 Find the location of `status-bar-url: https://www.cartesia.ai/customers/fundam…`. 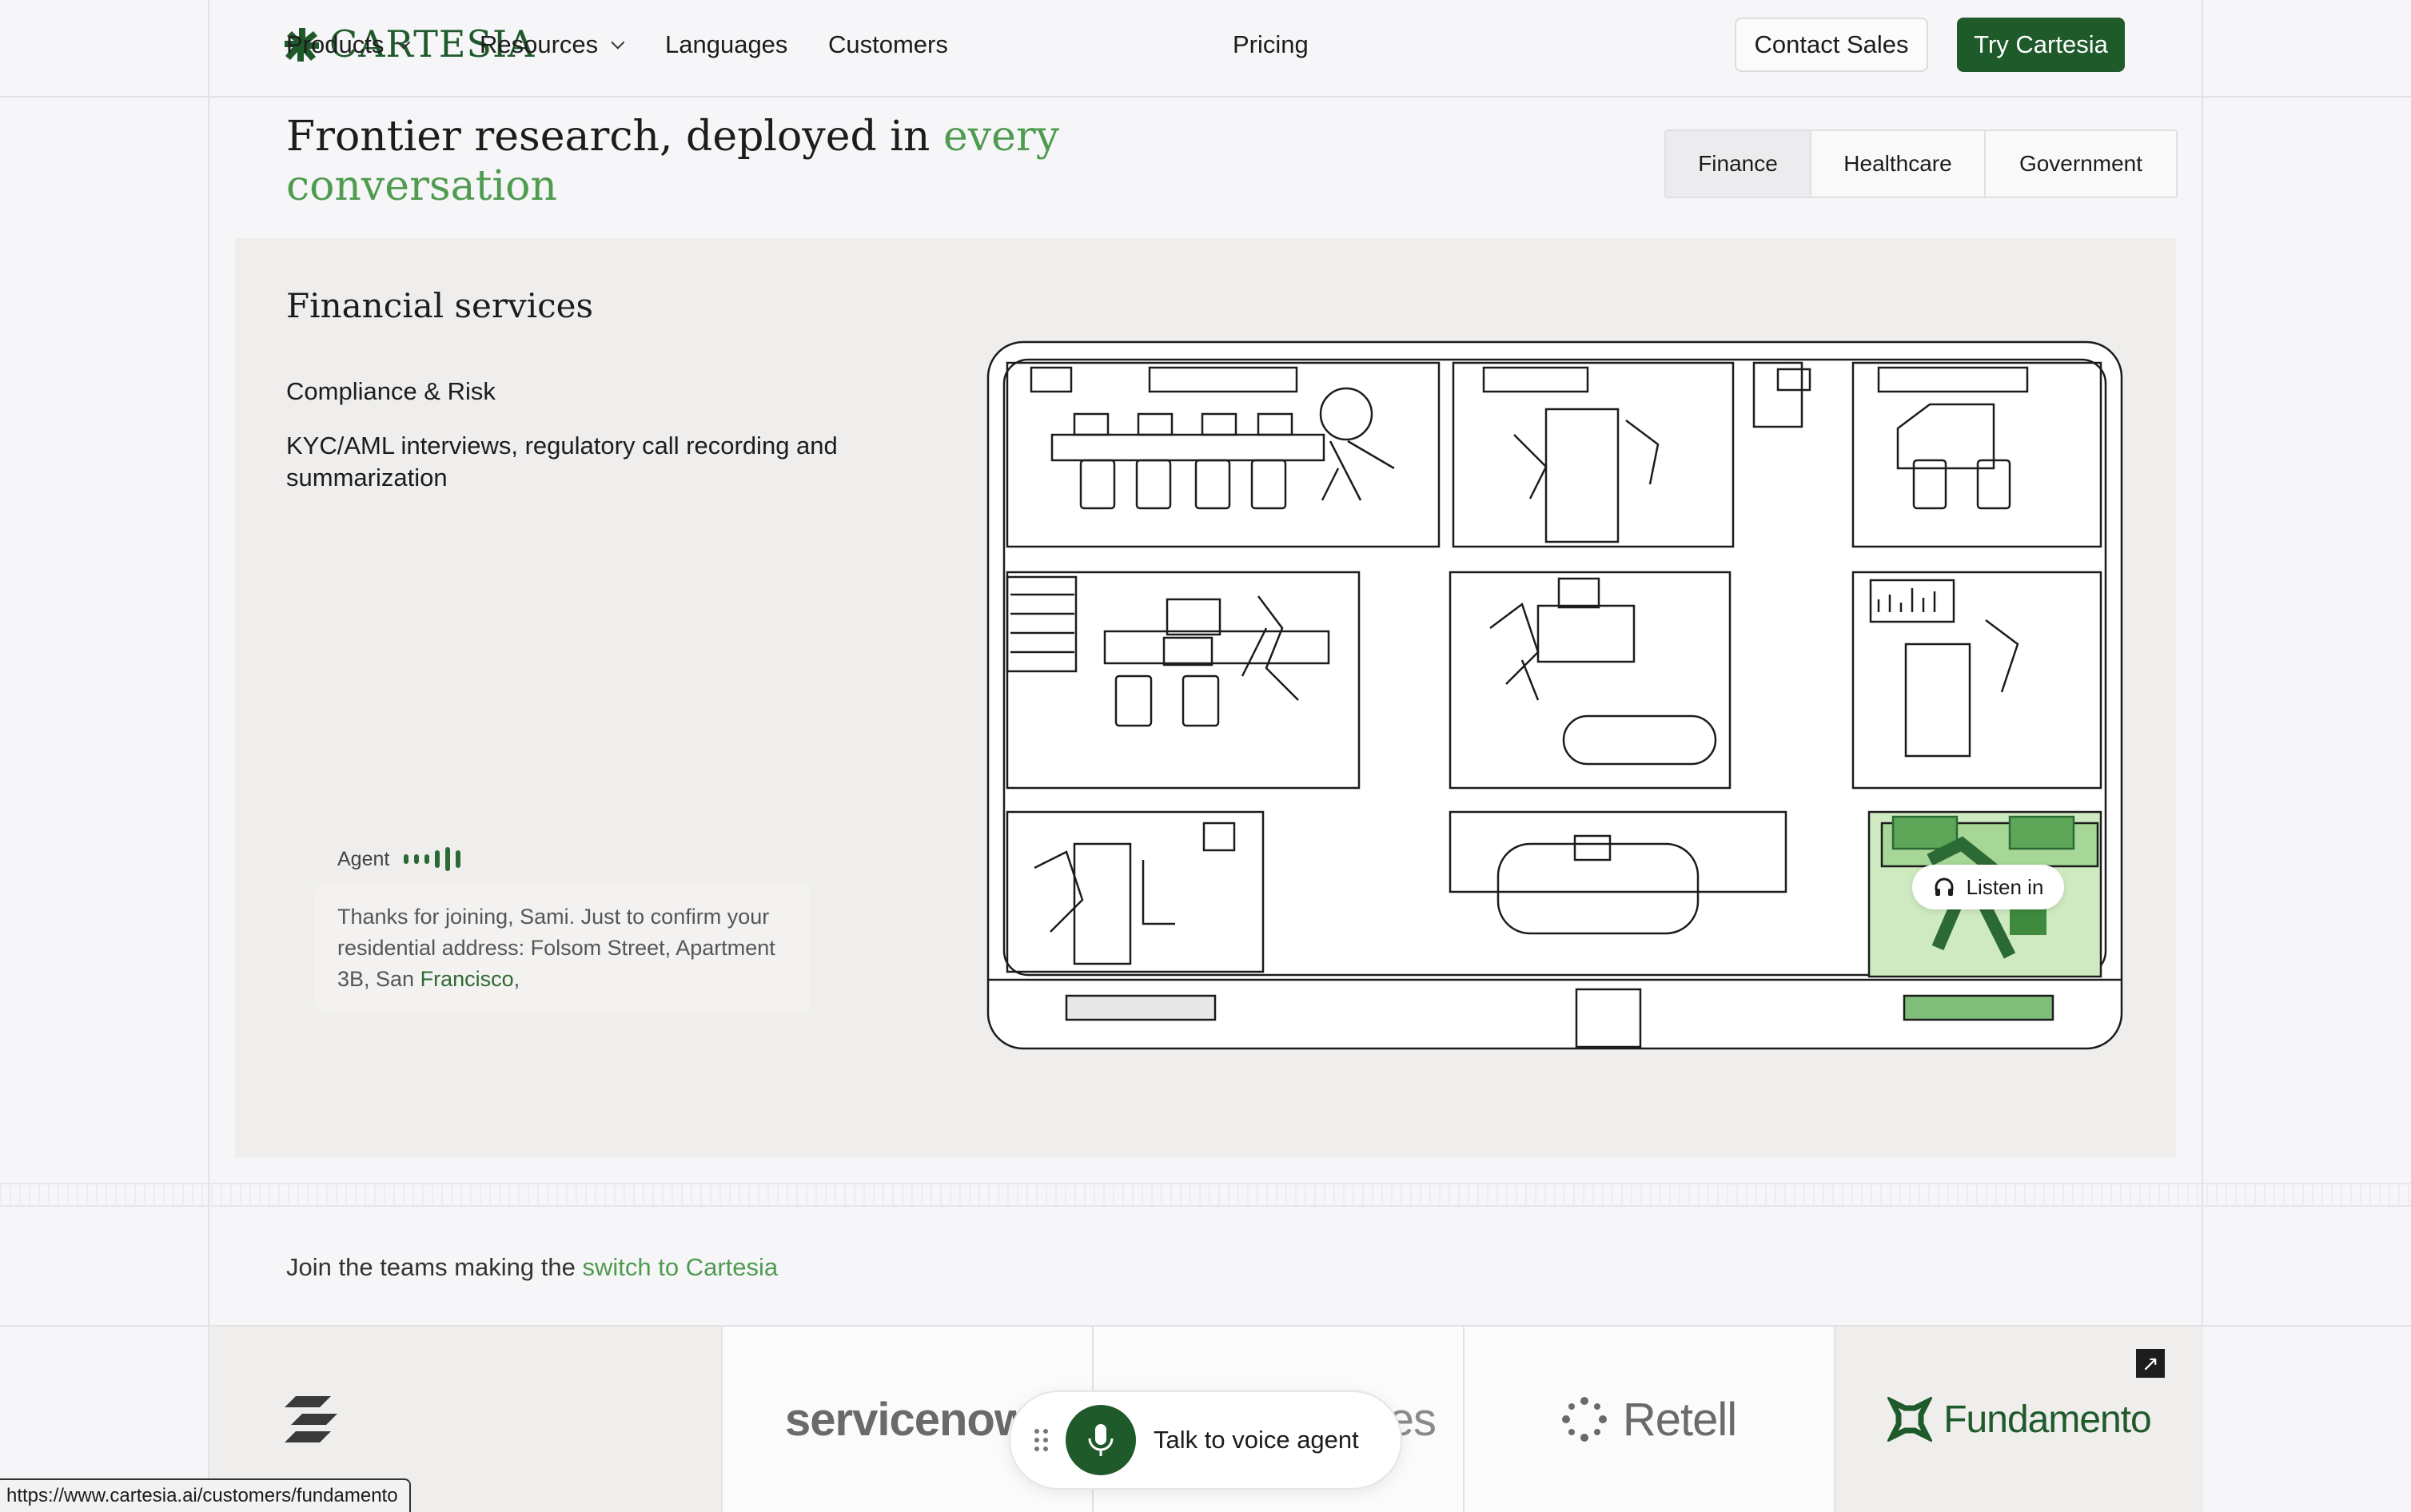

status-bar-url: https://www.cartesia.ai/customers/fundam… is located at coordinates (206, 1495).